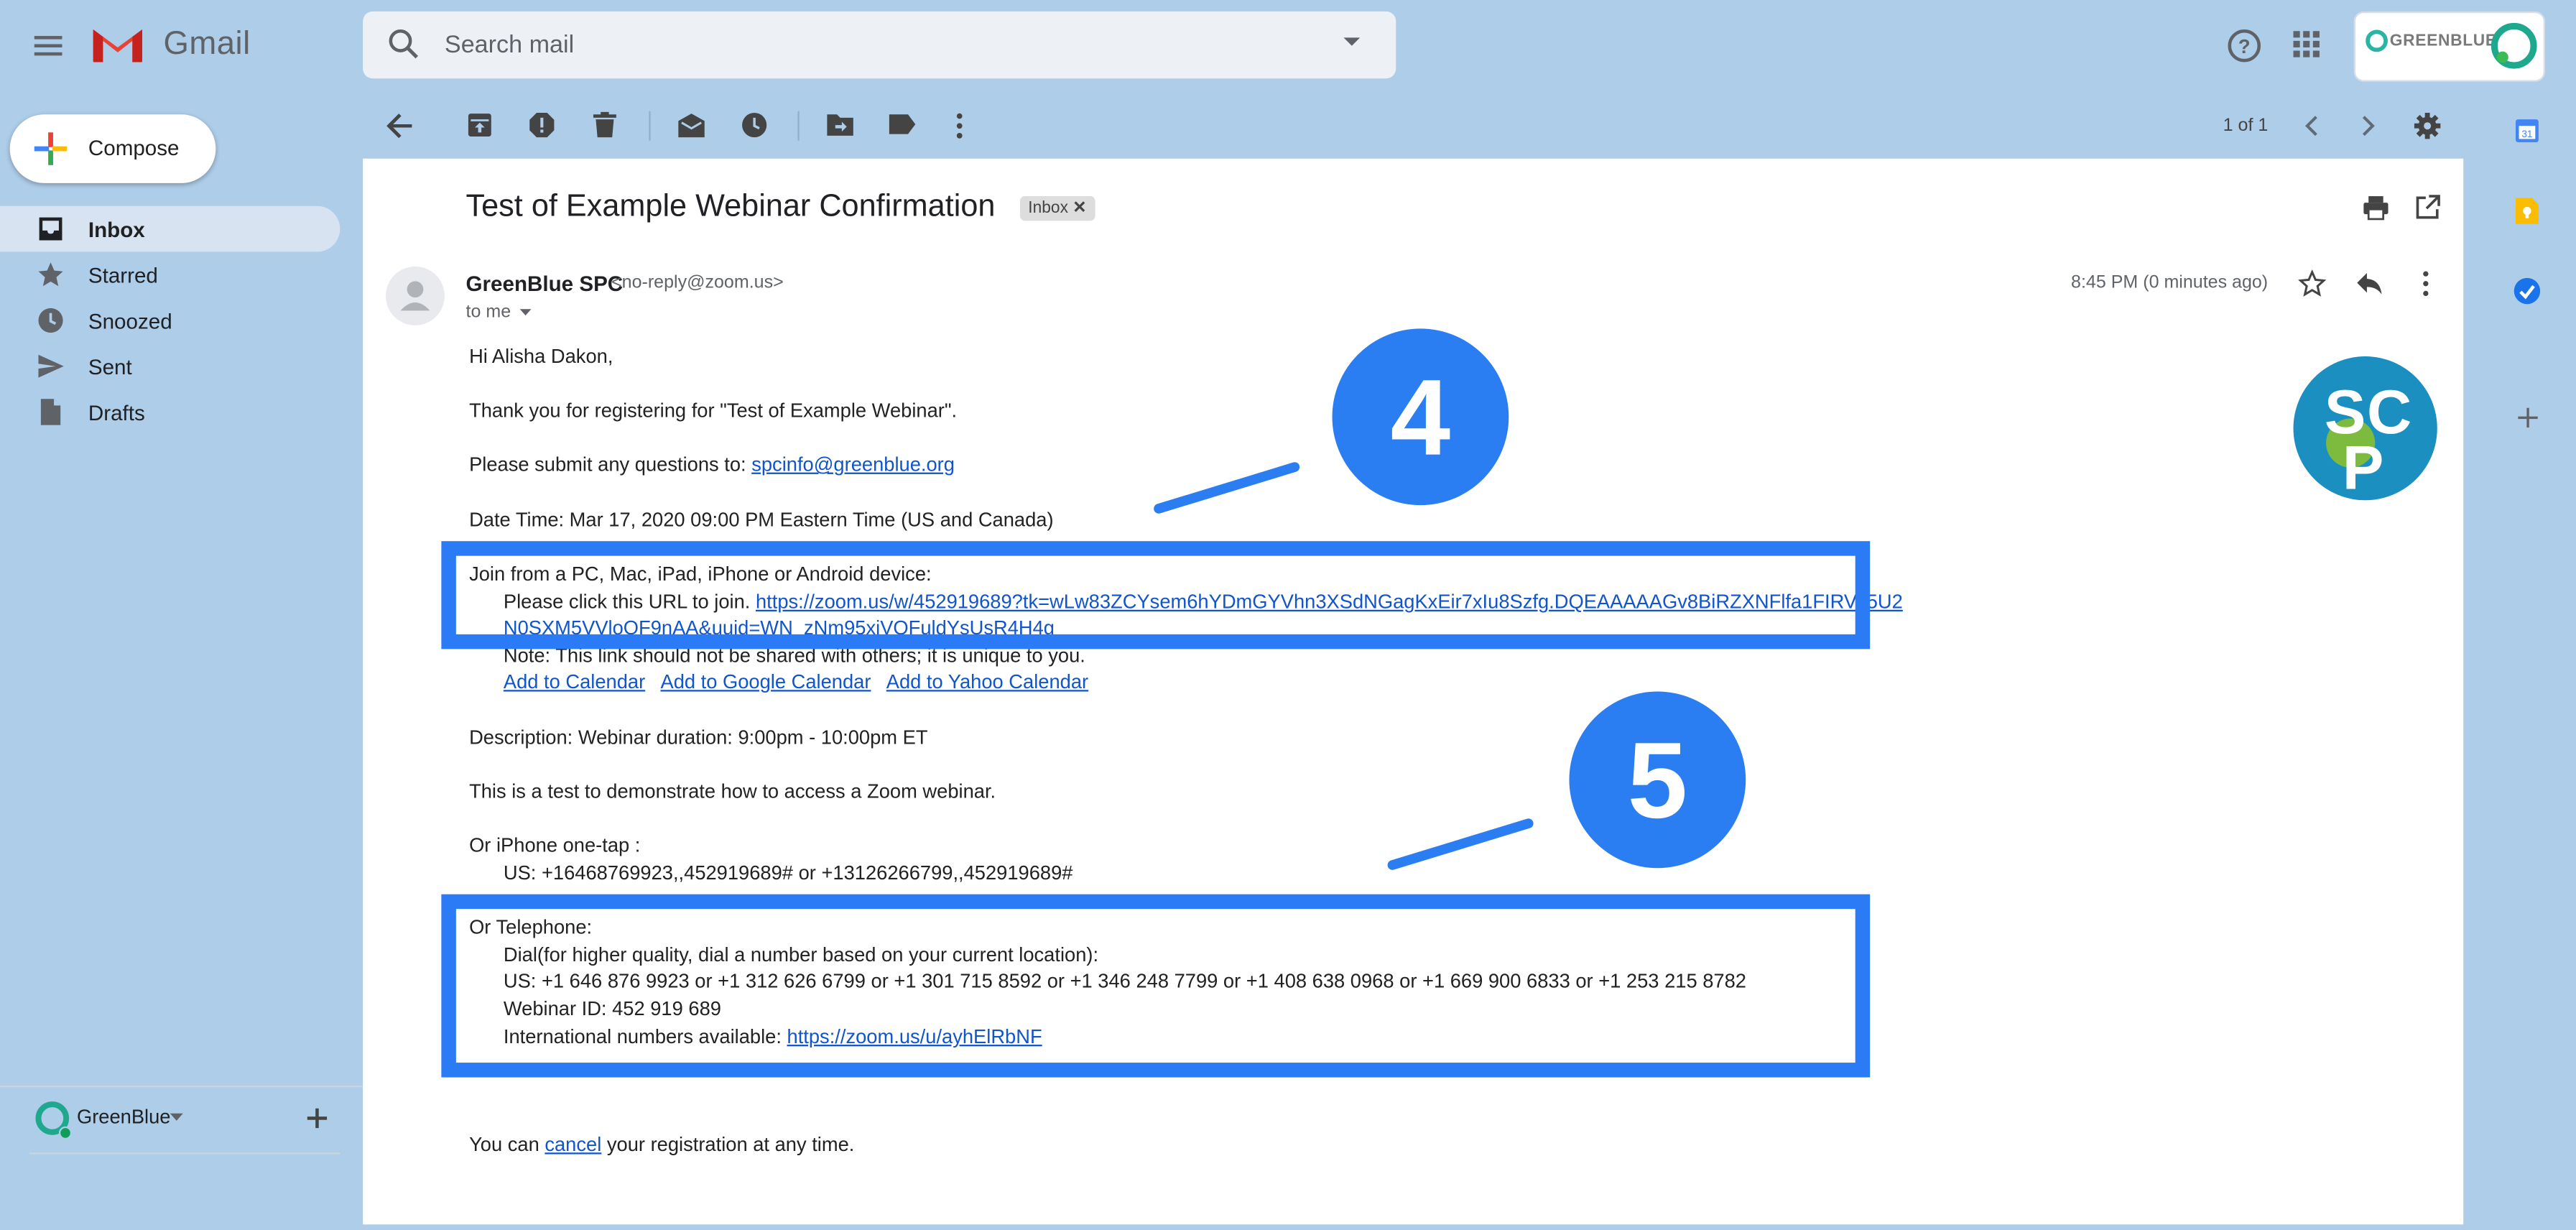 The height and width of the screenshot is (1230, 2576). I want to click on hangouts-avatar, so click(53, 1120).